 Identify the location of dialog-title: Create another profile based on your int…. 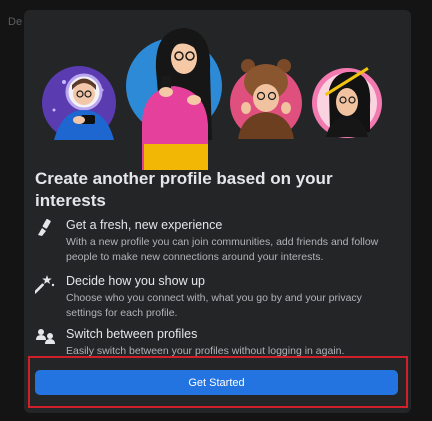
(184, 189).